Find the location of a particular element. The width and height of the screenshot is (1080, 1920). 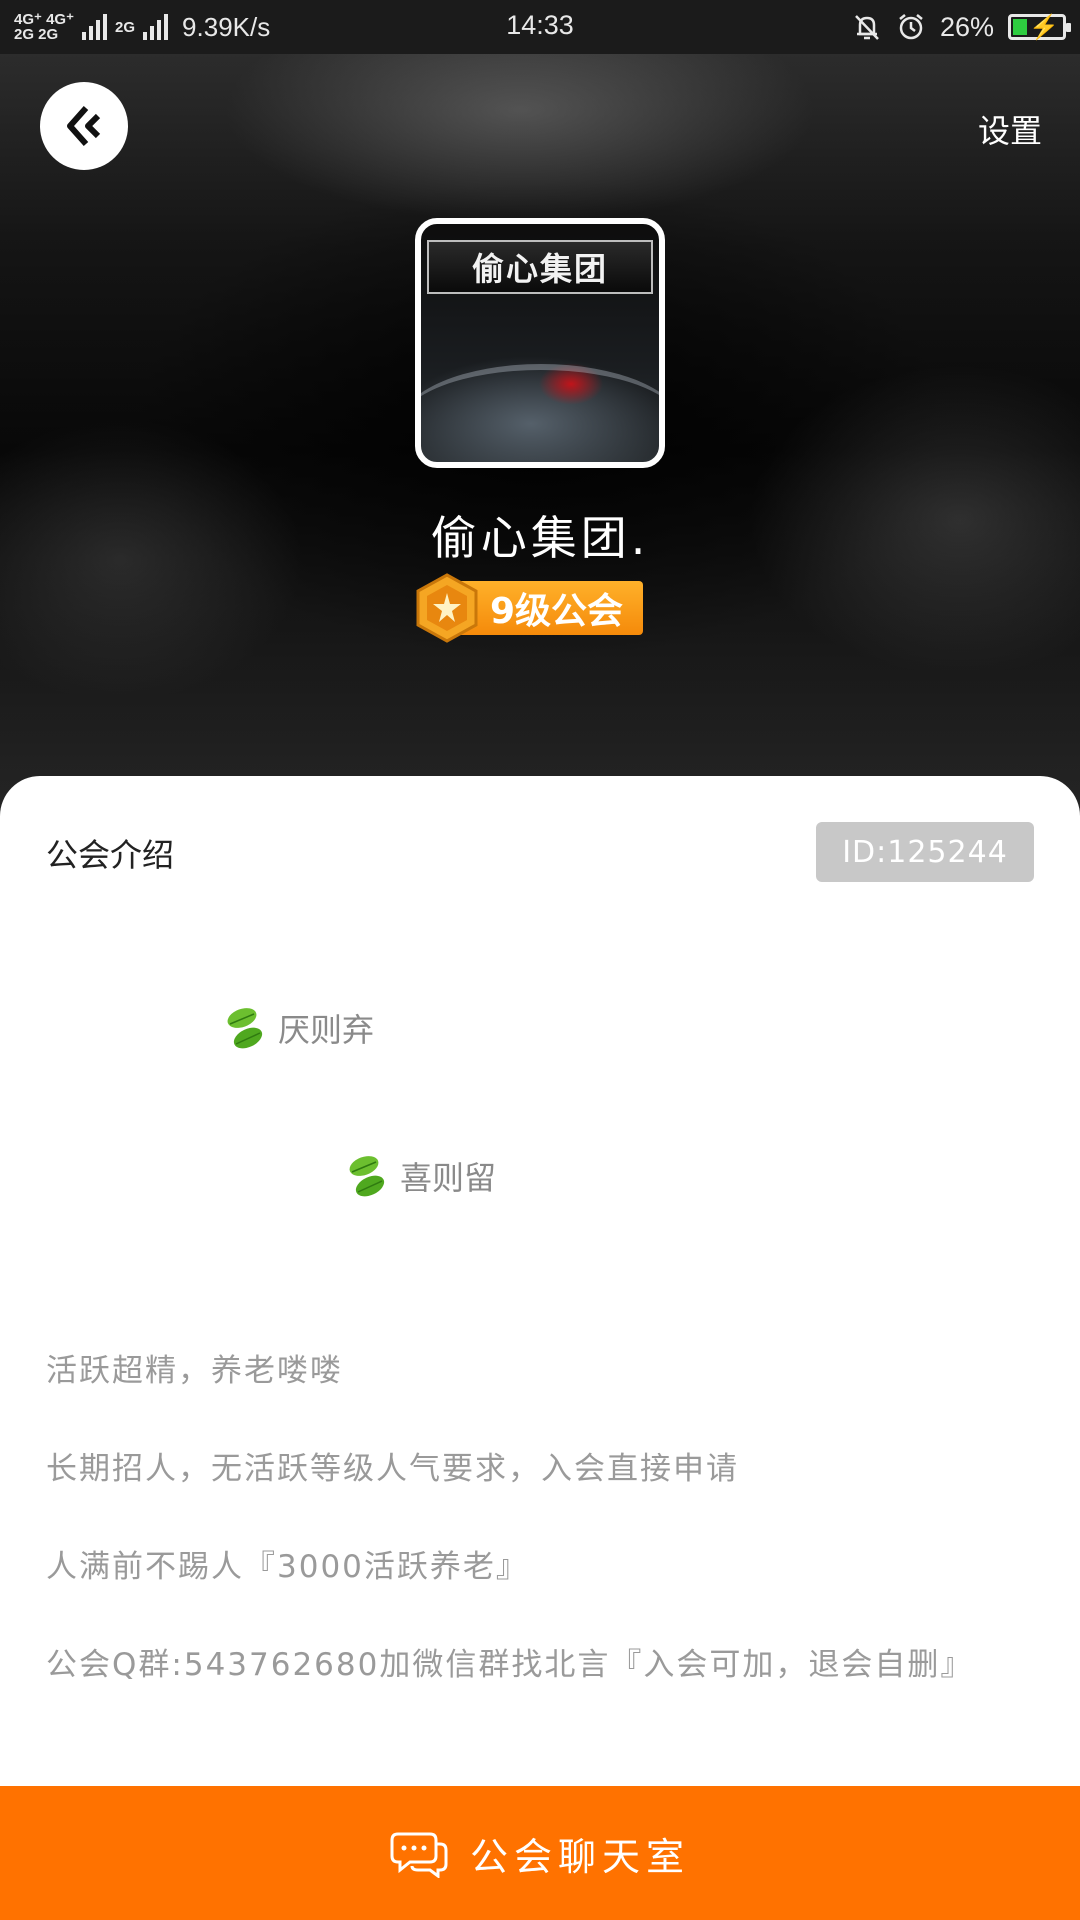

star-hexagon-icon is located at coordinates (447, 608).